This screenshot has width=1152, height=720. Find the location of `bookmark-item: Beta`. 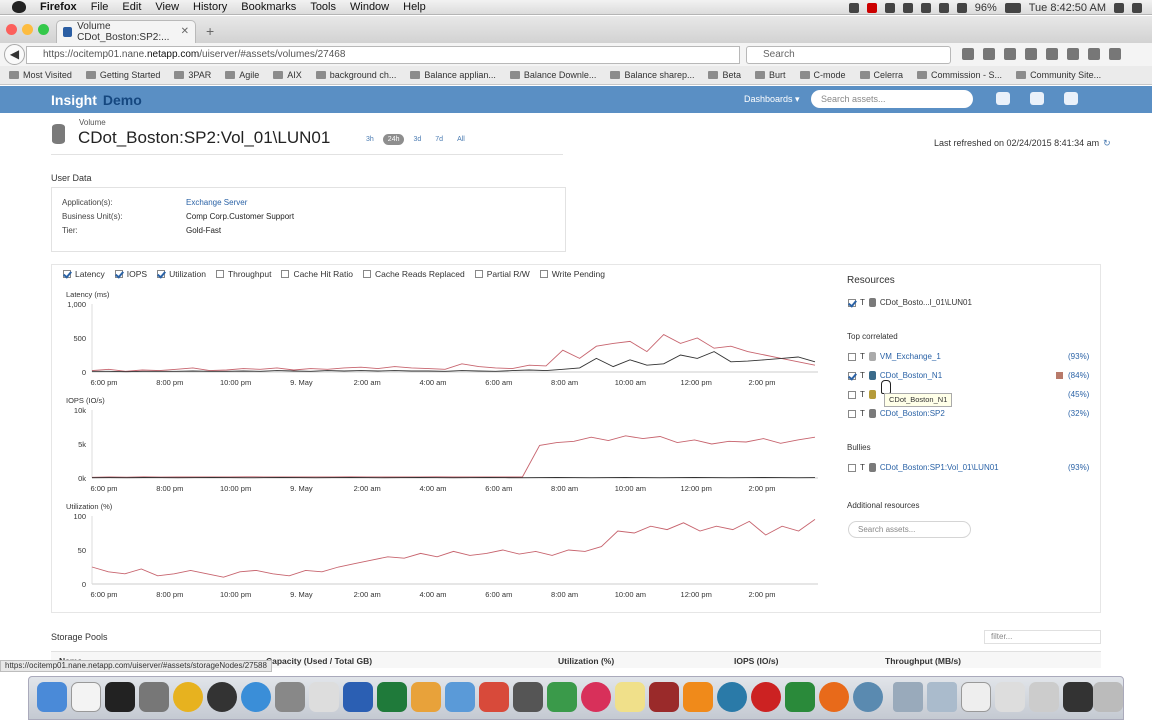

bookmark-item: Beta is located at coordinates (724, 75).